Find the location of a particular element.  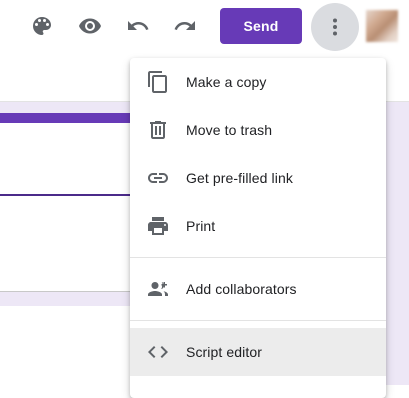

redo-icon is located at coordinates (185, 26).